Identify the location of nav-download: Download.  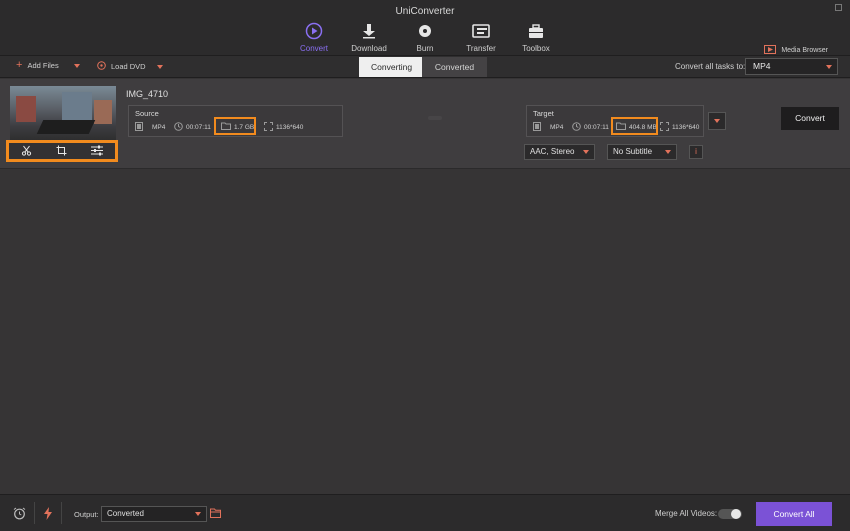
(369, 39).